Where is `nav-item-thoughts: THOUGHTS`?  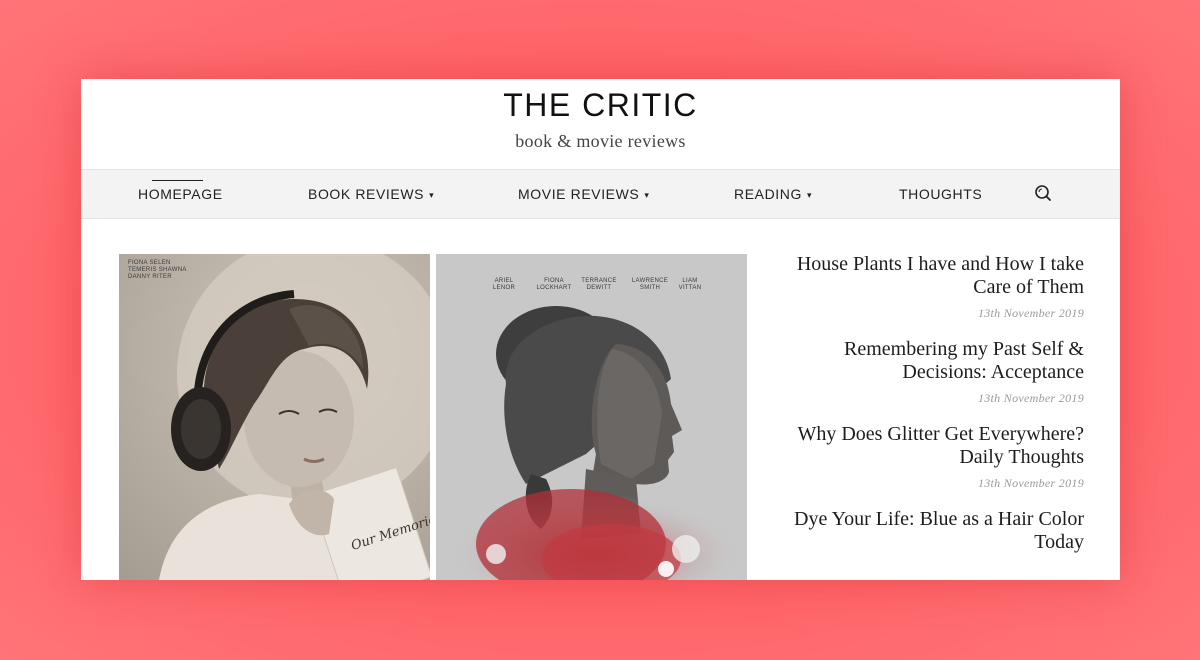 nav-item-thoughts: THOUGHTS is located at coordinates (940, 194).